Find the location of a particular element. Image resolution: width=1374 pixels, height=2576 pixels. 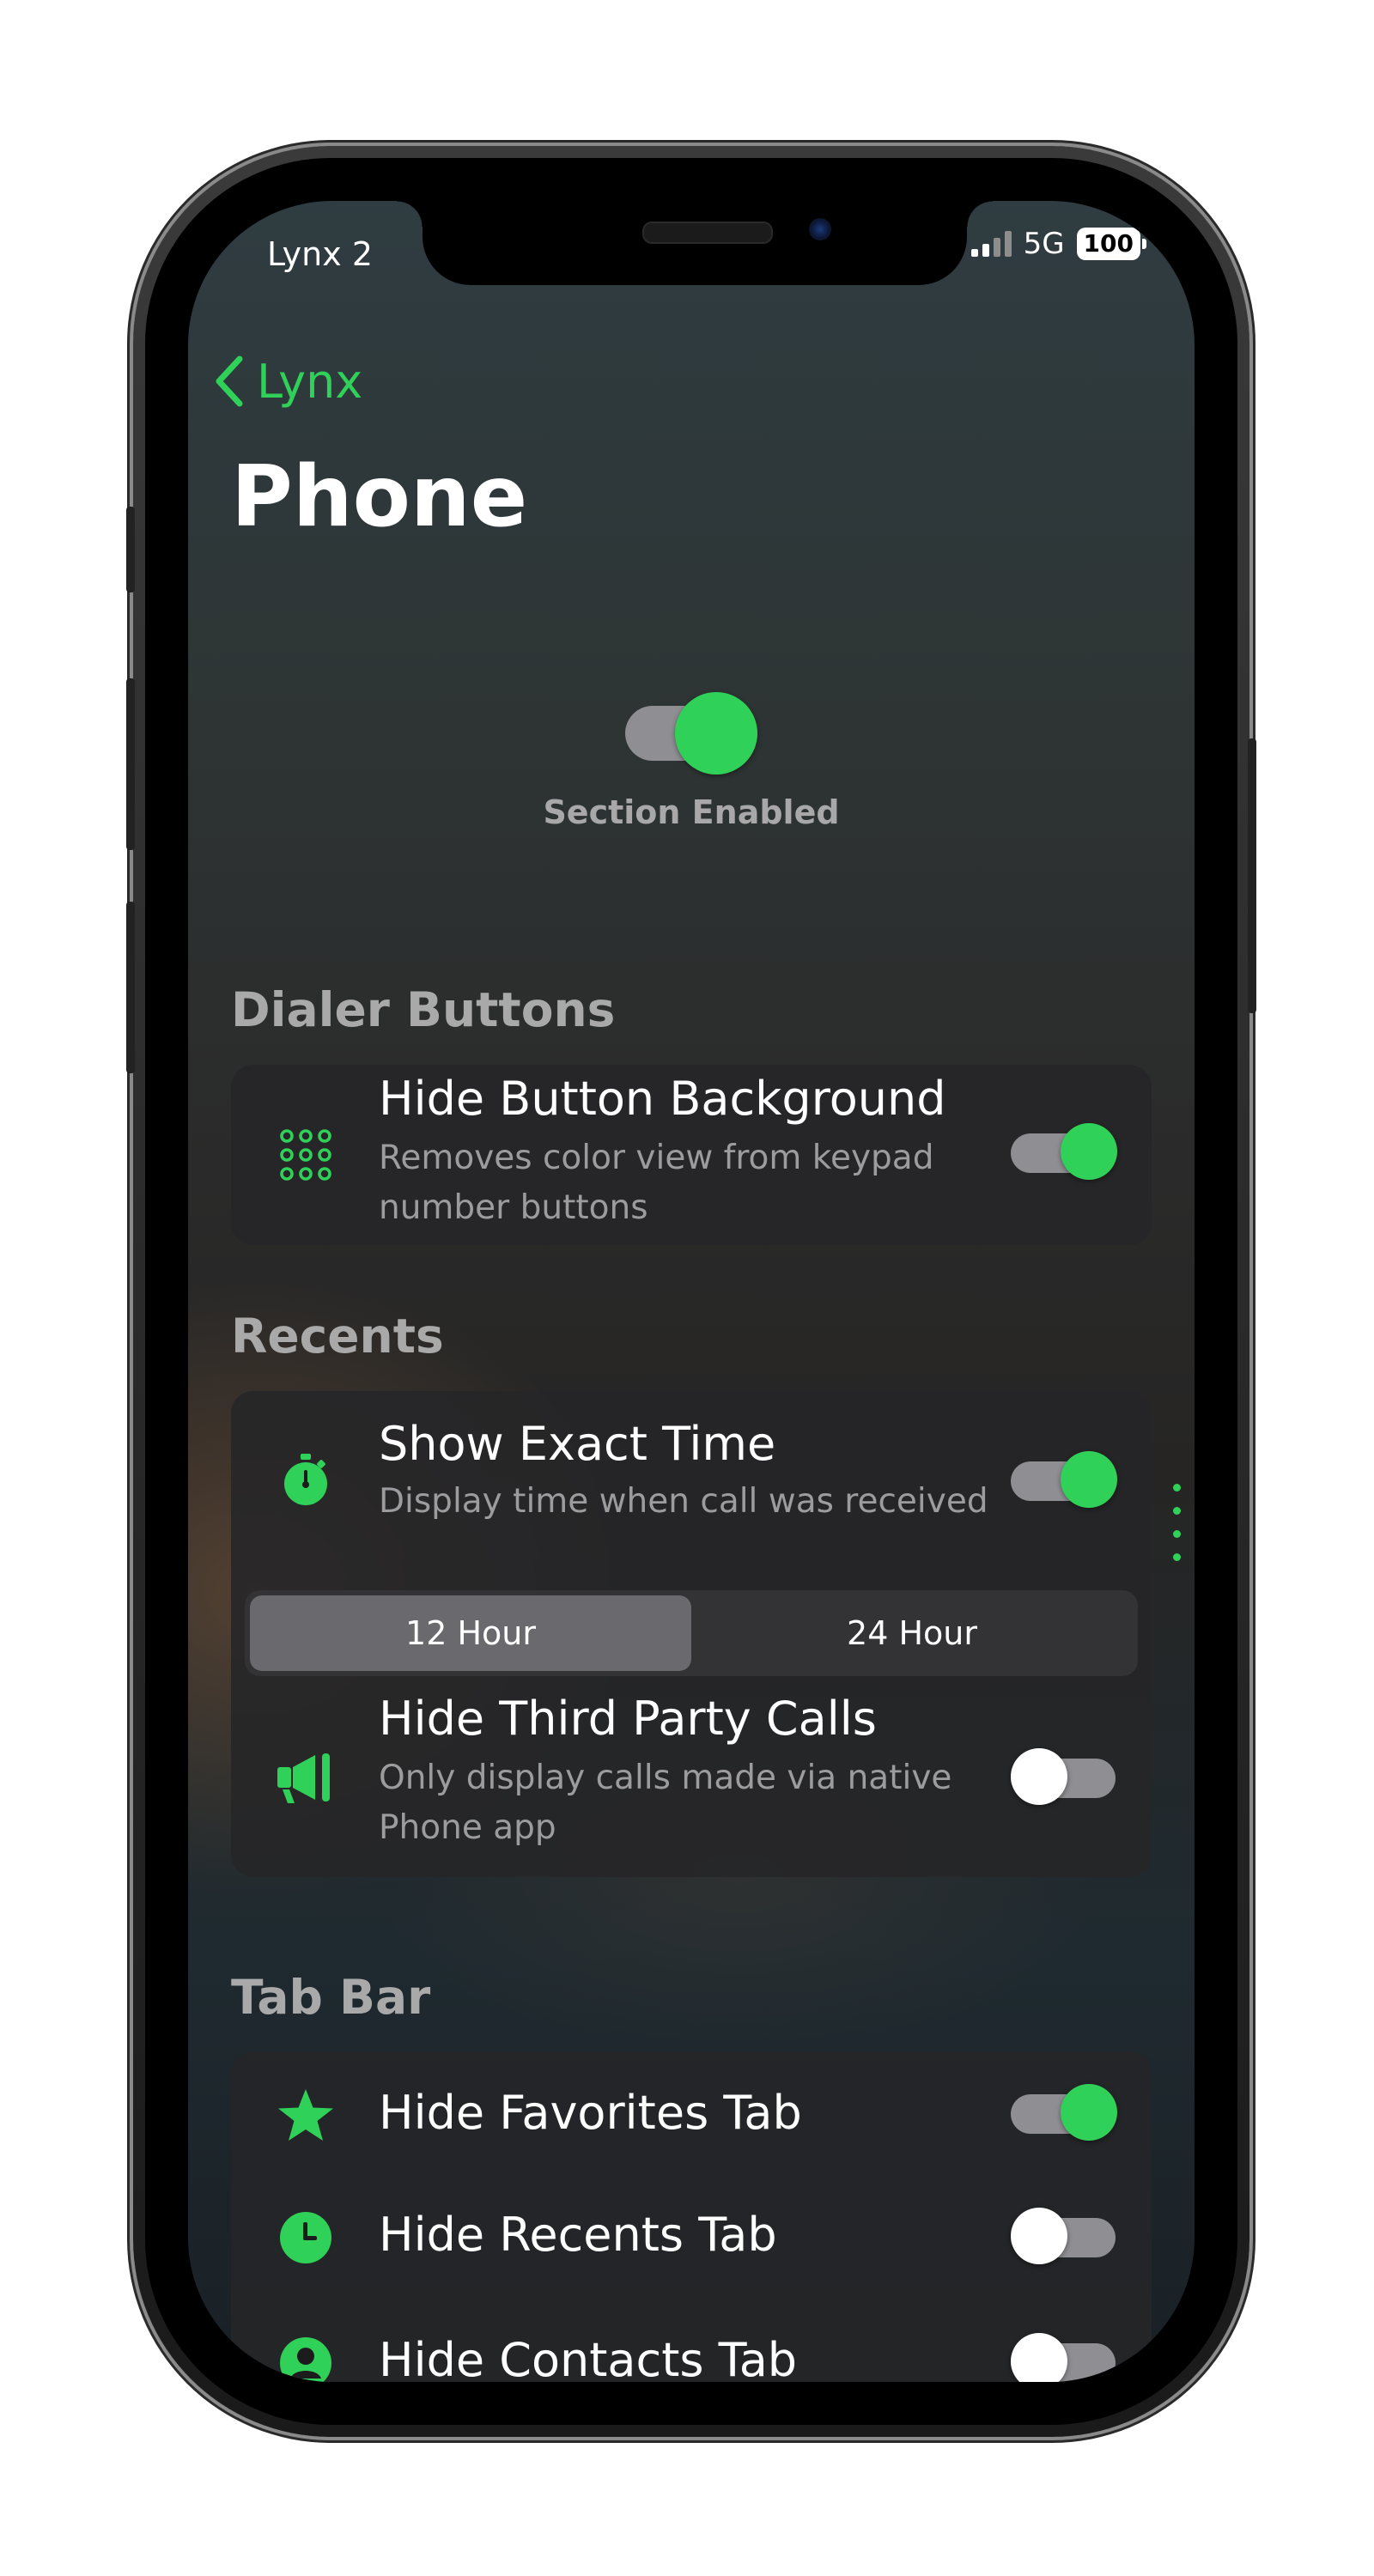

segment-24-hour: 24 Hour is located at coordinates (912, 1633).